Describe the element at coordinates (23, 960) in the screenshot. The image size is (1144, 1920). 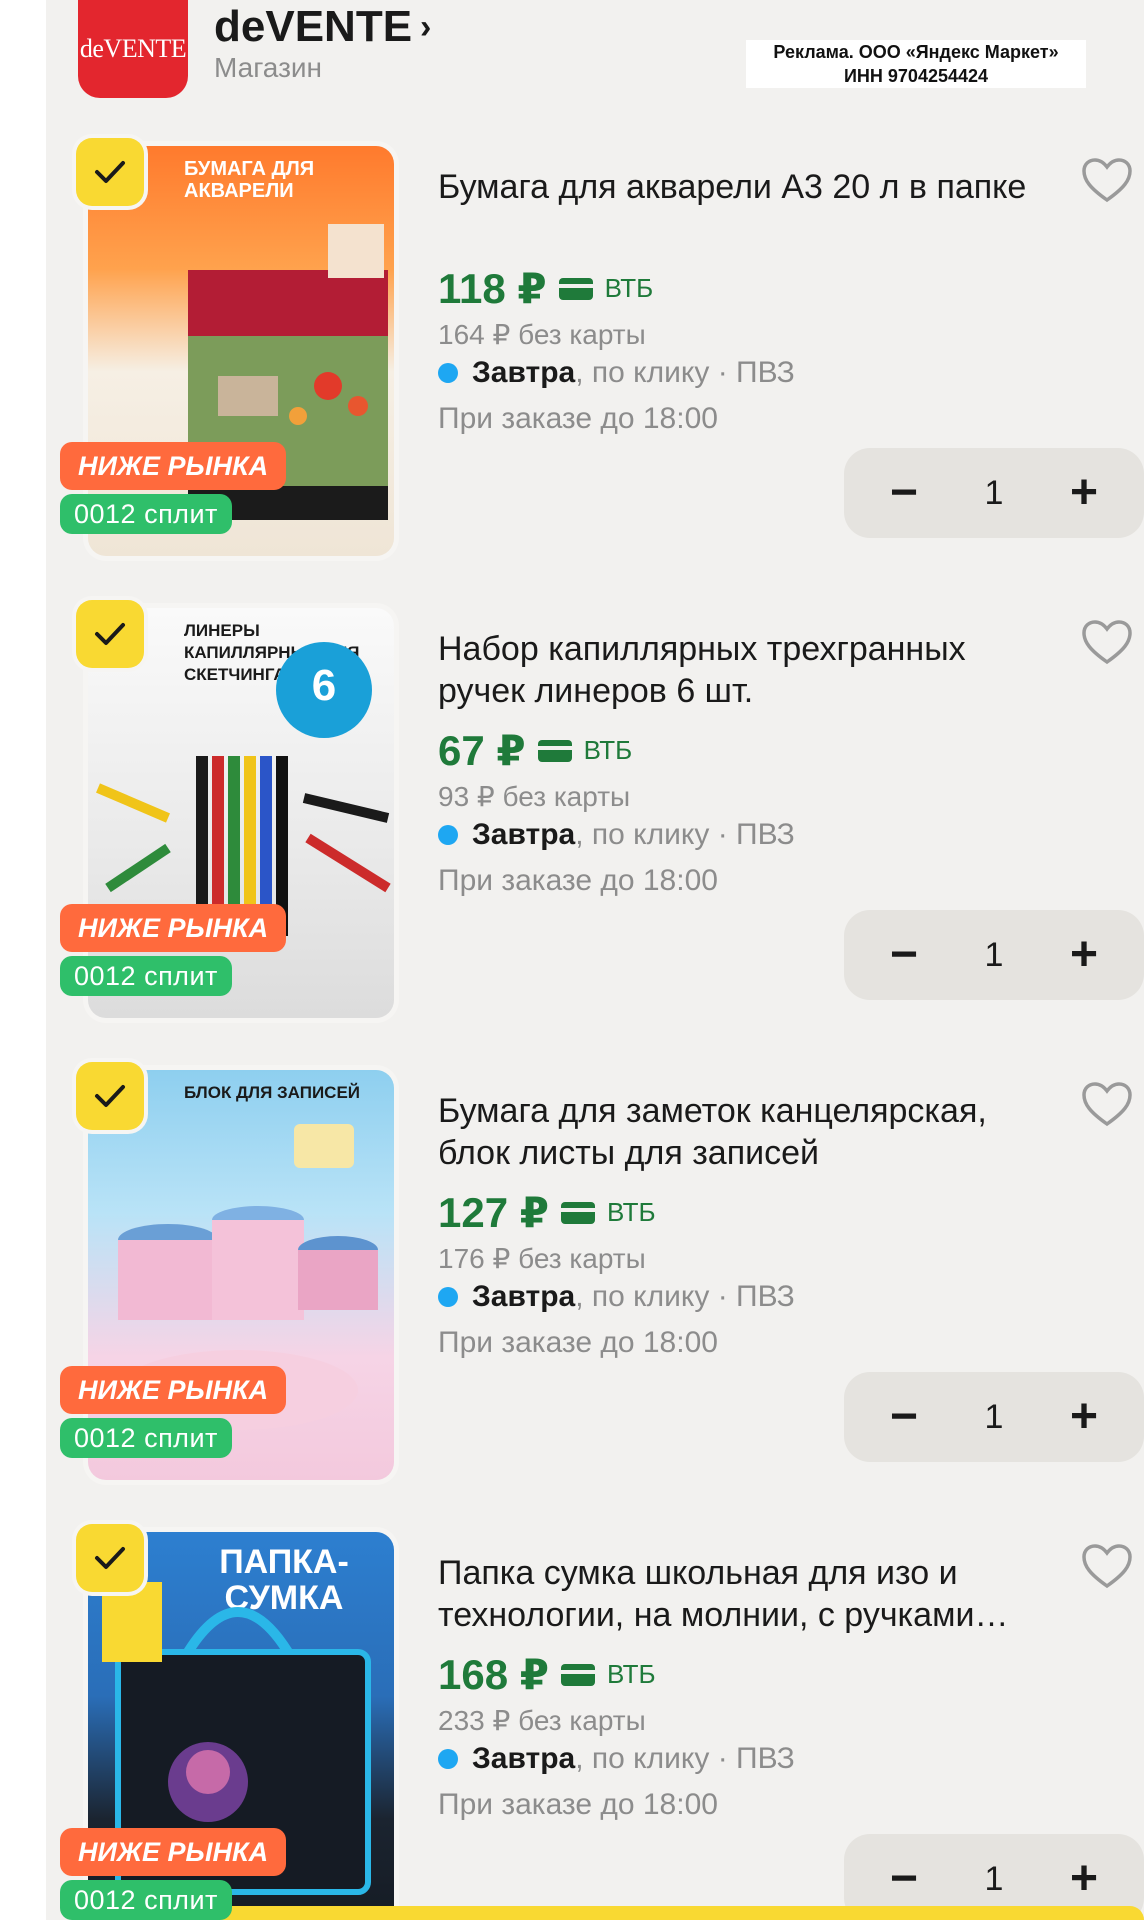
I see `left-margin` at that location.